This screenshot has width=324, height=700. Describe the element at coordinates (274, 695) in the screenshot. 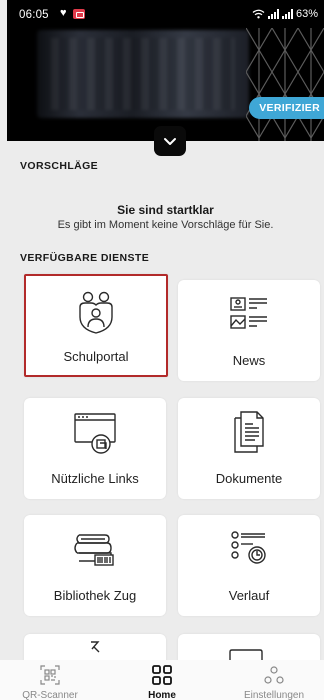

I see `nav-label: Einstellungen` at that location.